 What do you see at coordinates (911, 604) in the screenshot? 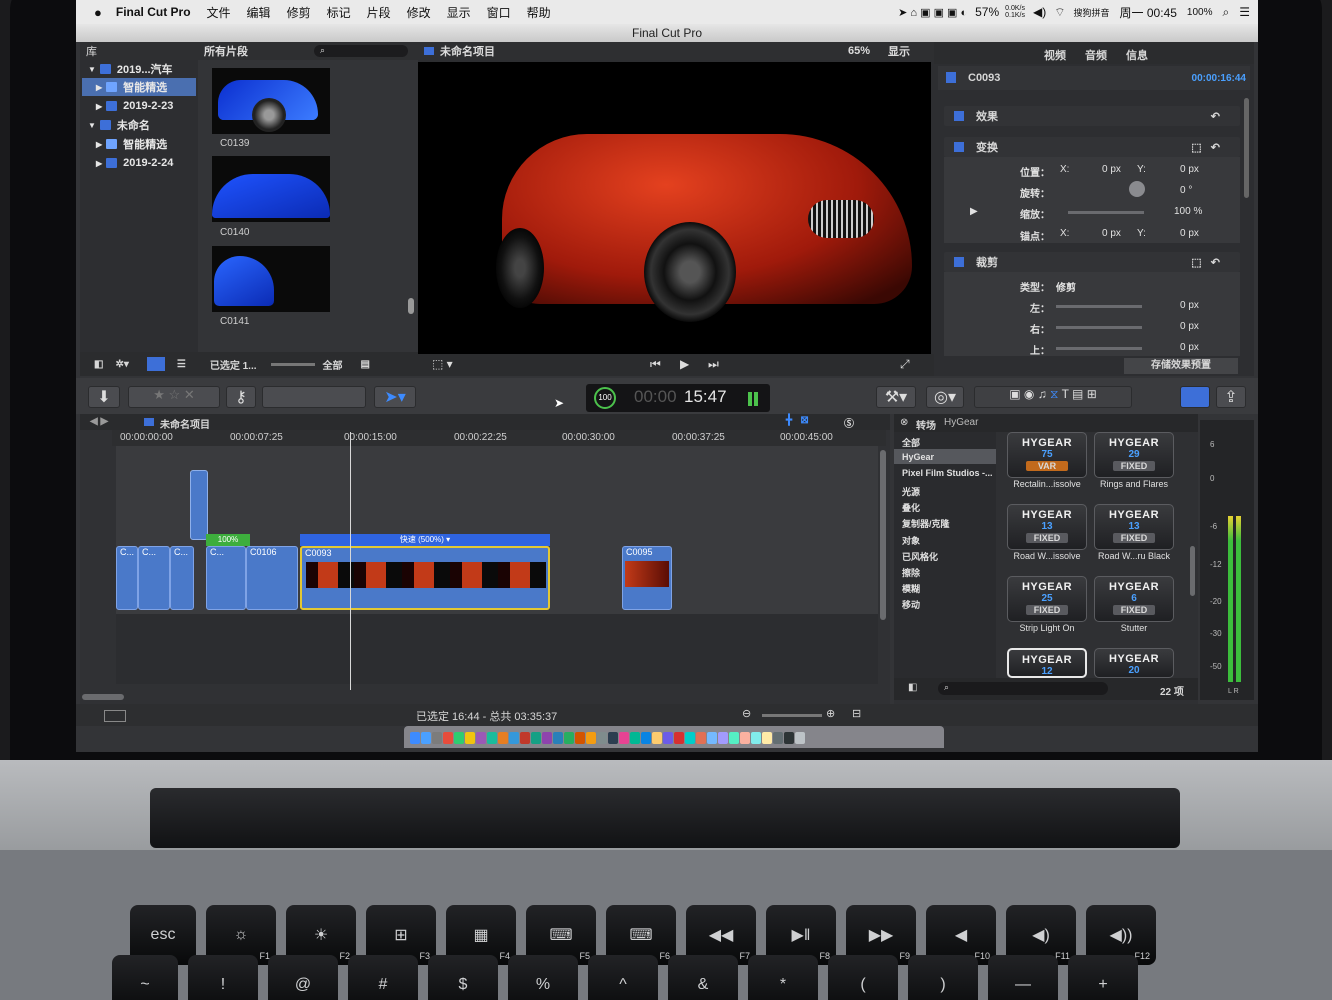
I see `category-movements: 移动` at bounding box center [911, 604].